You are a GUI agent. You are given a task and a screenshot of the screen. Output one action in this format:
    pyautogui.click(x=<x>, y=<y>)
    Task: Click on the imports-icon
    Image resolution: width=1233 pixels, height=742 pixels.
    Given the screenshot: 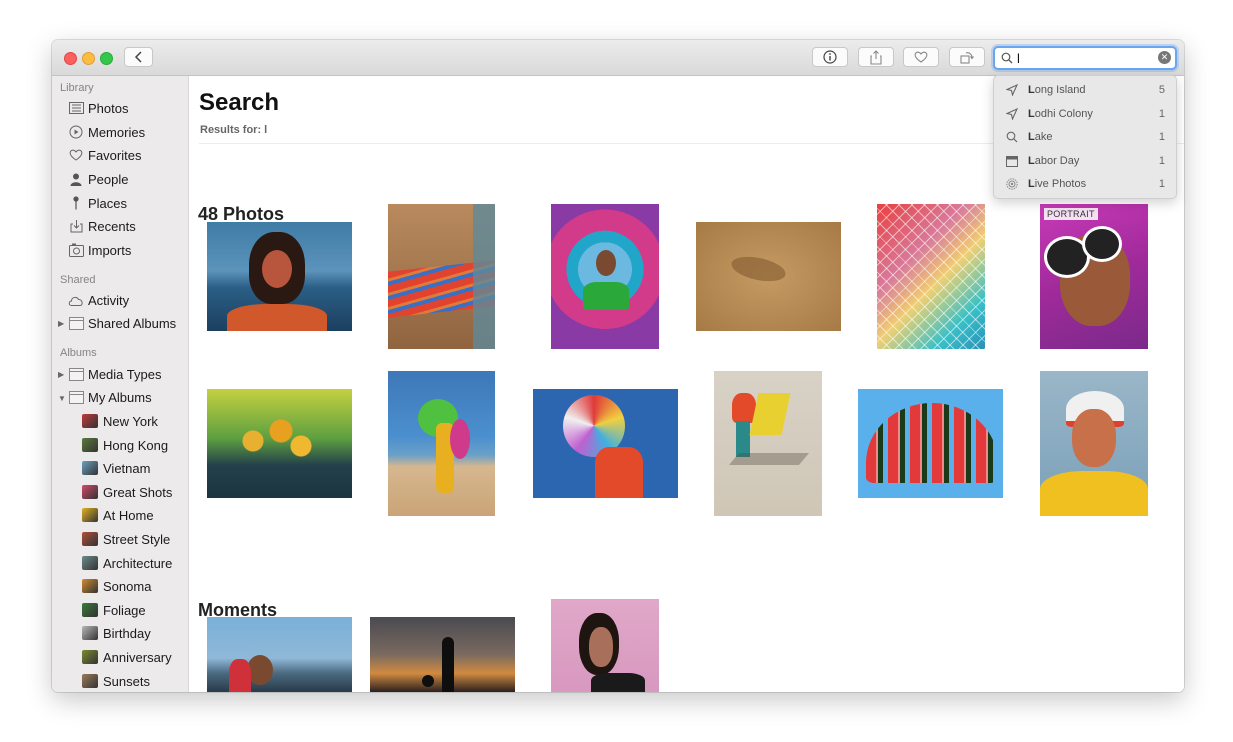 What is the action you would take?
    pyautogui.click(x=76, y=250)
    